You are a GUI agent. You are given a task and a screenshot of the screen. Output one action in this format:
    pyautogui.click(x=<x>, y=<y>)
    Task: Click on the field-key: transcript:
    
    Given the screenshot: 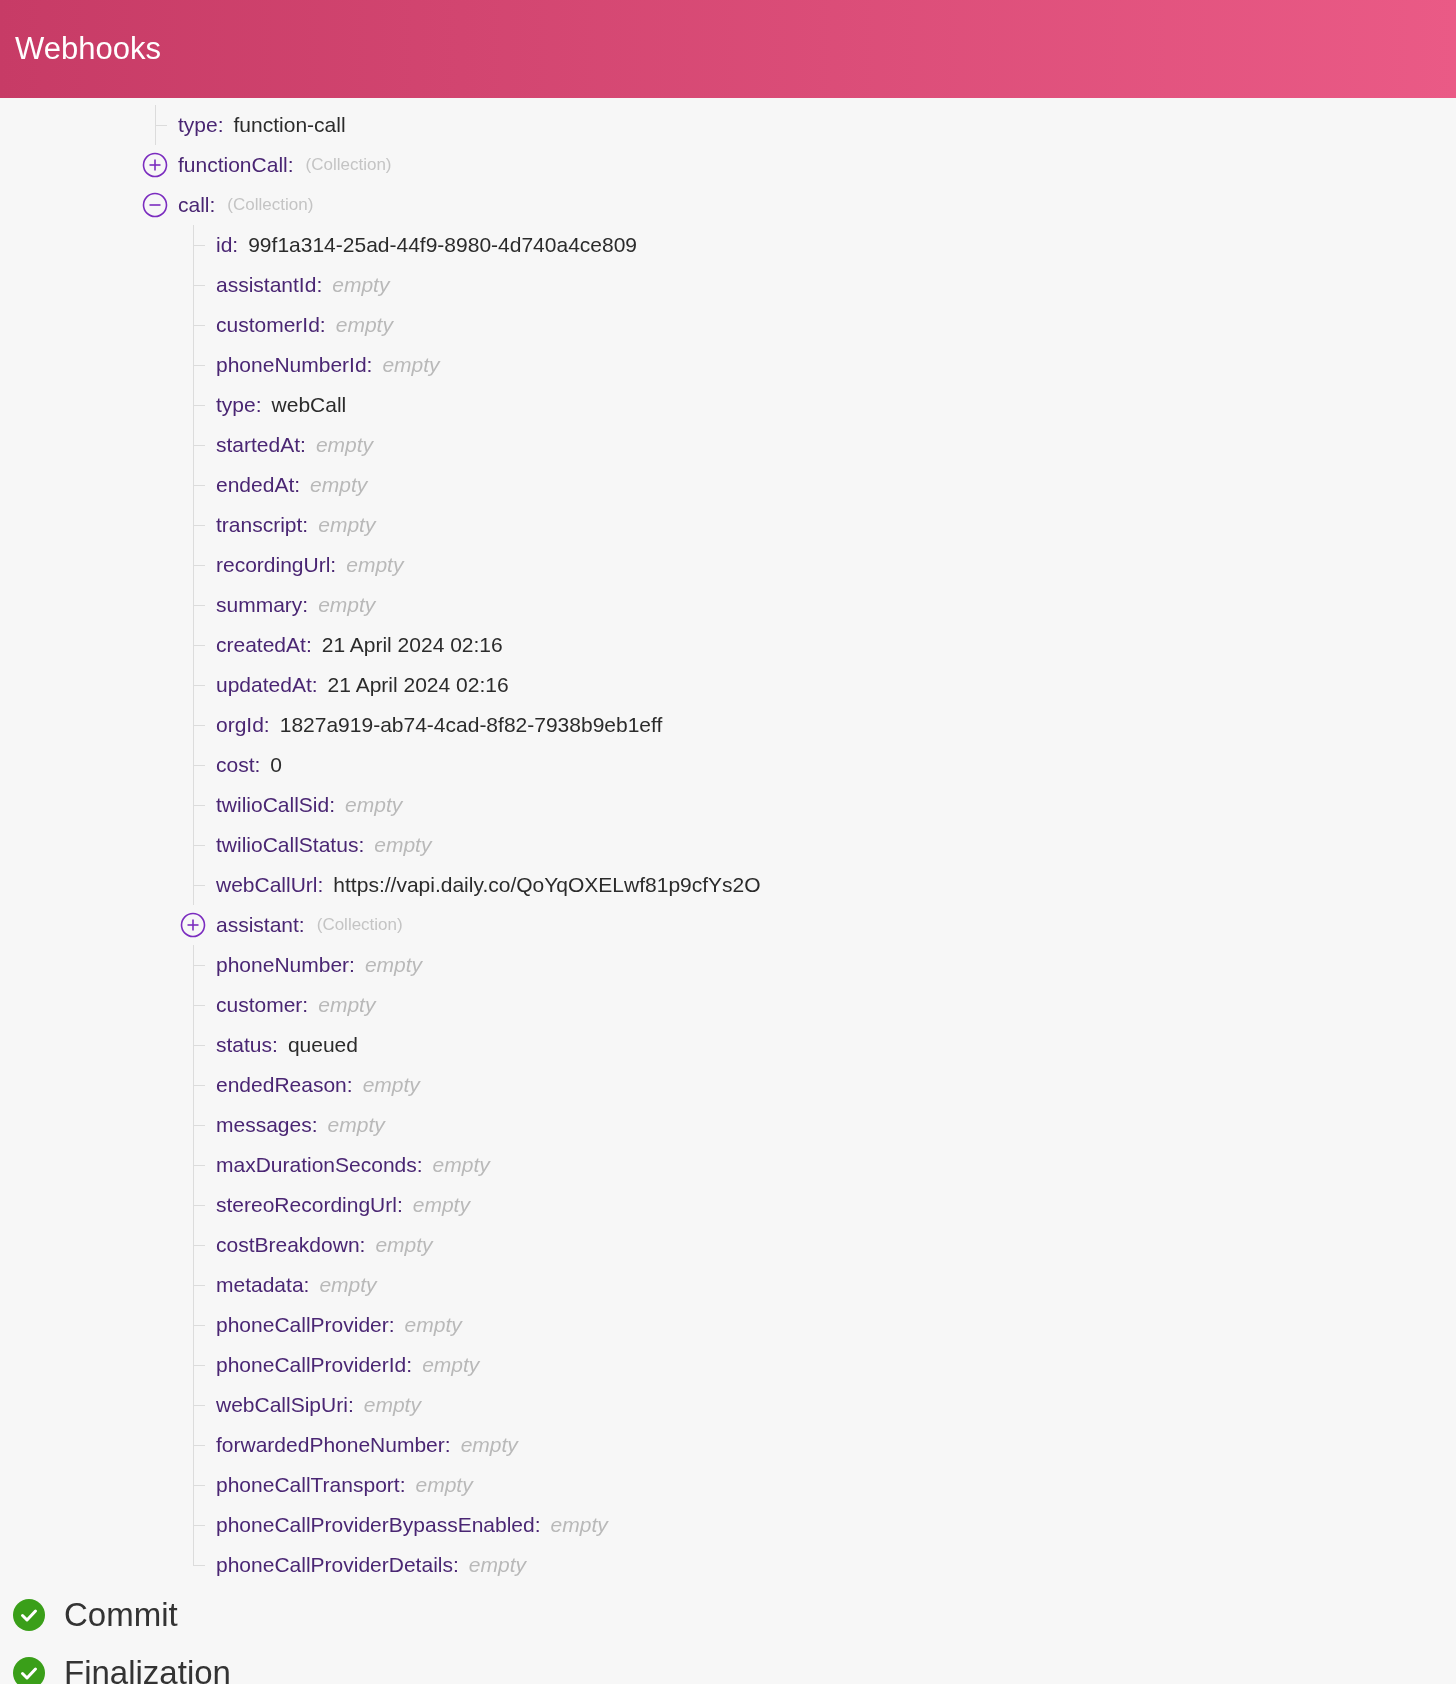 What is the action you would take?
    pyautogui.click(x=262, y=525)
    